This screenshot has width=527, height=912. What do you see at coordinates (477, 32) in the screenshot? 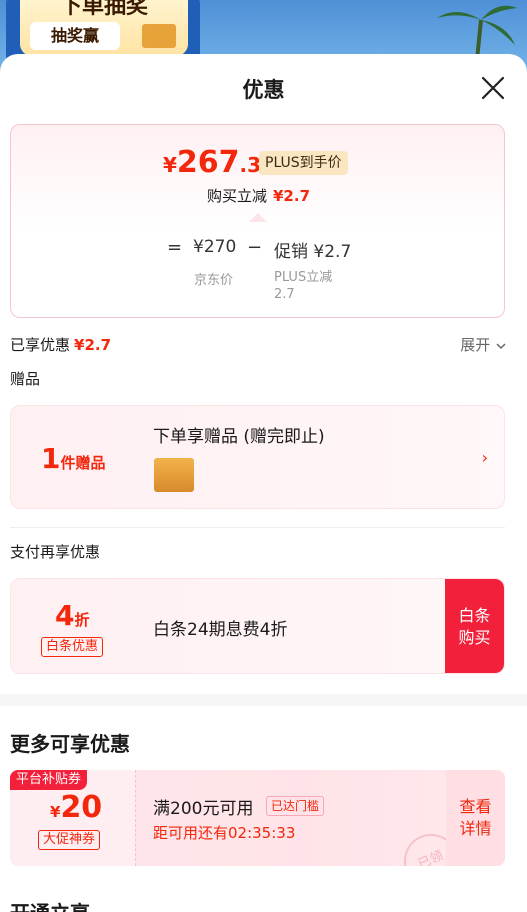
I see `palm-tree-icon` at bounding box center [477, 32].